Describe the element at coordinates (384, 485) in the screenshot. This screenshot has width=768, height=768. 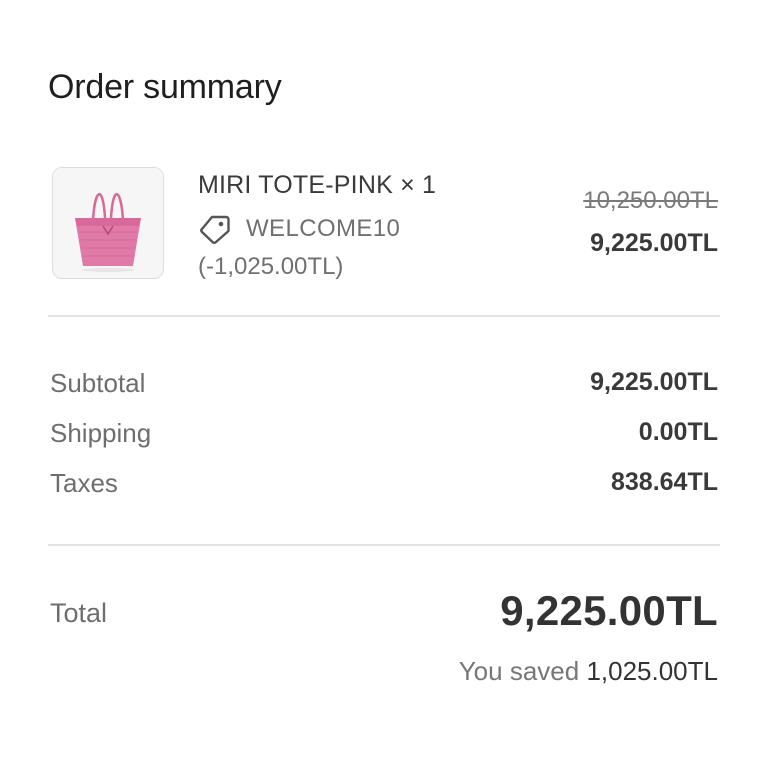
I see `taxes-row: Taxes 838.64TL` at that location.